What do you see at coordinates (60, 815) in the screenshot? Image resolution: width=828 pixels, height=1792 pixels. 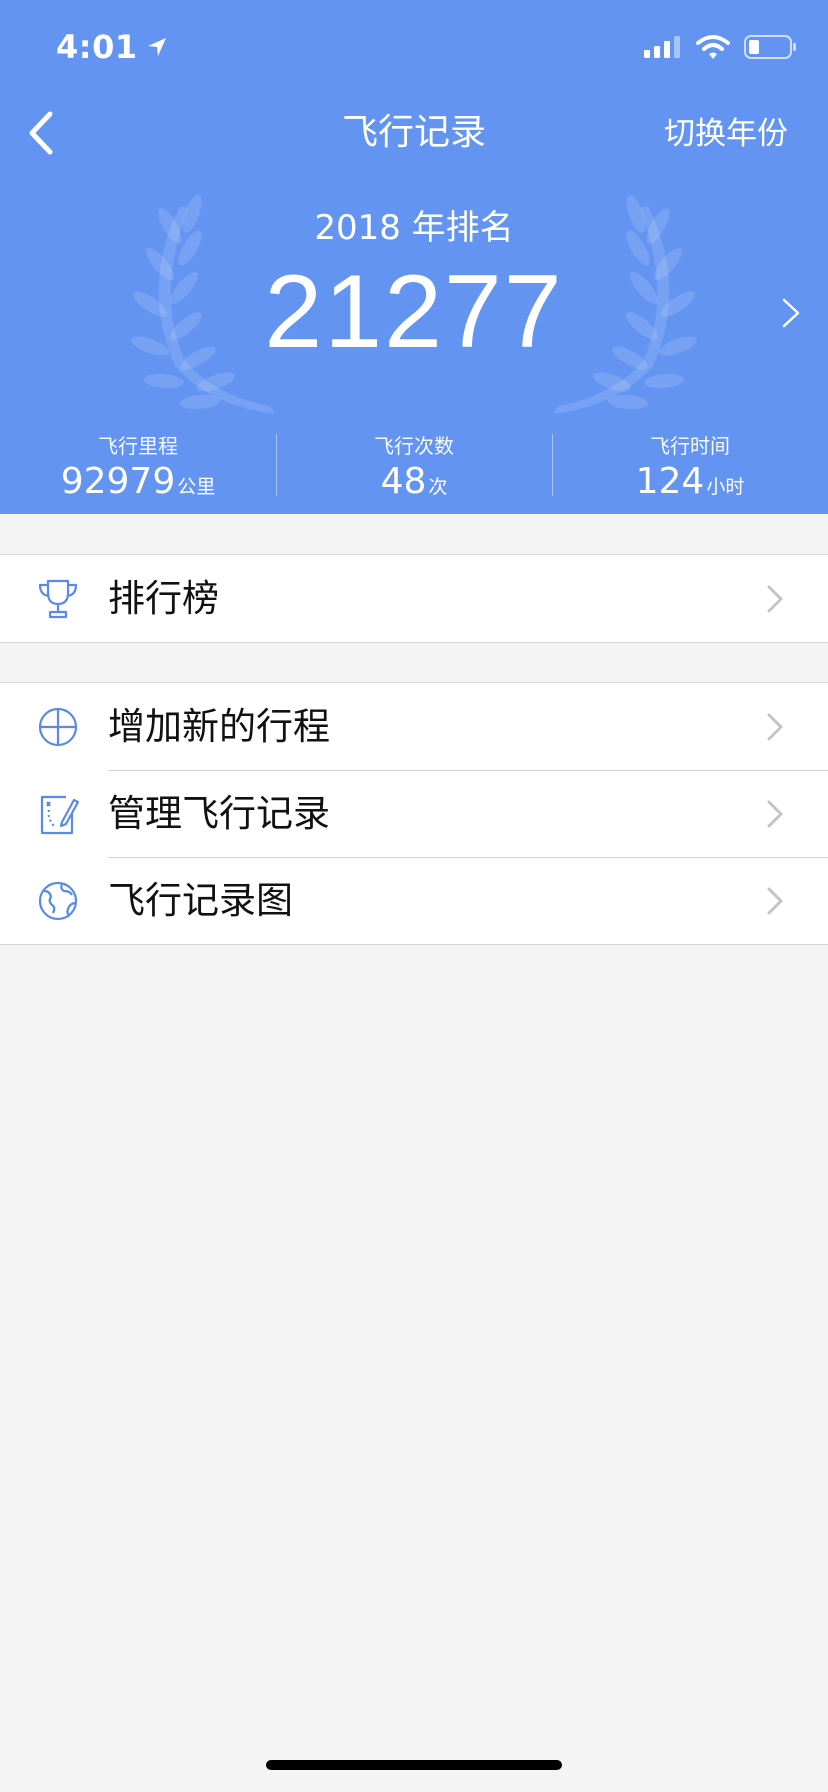 I see `edit-route-icon` at bounding box center [60, 815].